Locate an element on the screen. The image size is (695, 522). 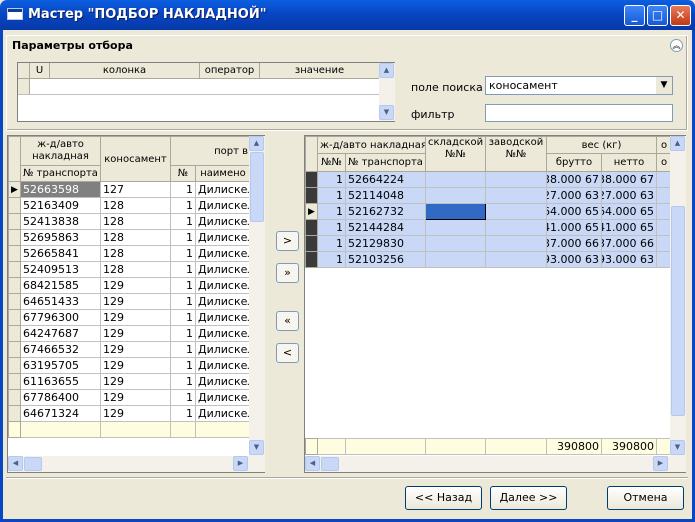
col-header-bill: коносамент is located at coordinates (135, 159).